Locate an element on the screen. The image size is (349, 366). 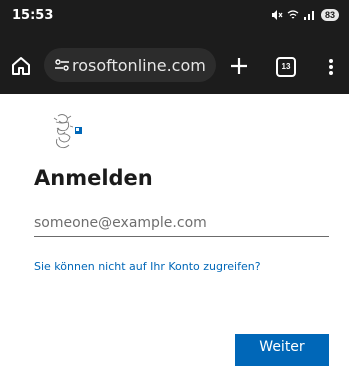
signal-icon is located at coordinates (308, 15).